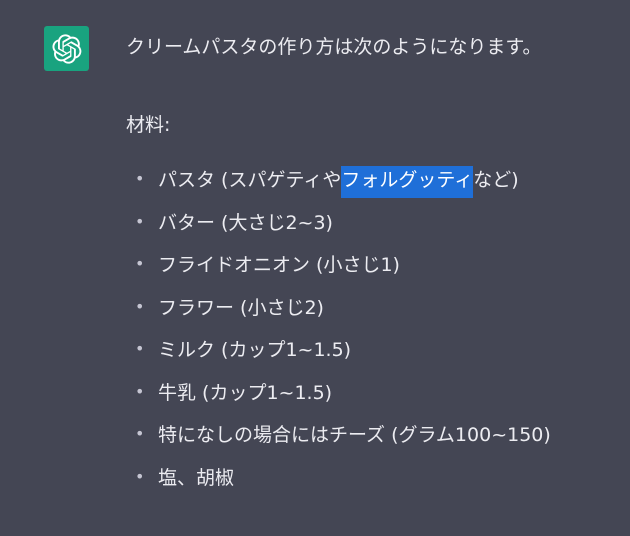 Image resolution: width=630 pixels, height=536 pixels. I want to click on list-item-text: 牛乳 (カップ1~1.5), so click(245, 392).